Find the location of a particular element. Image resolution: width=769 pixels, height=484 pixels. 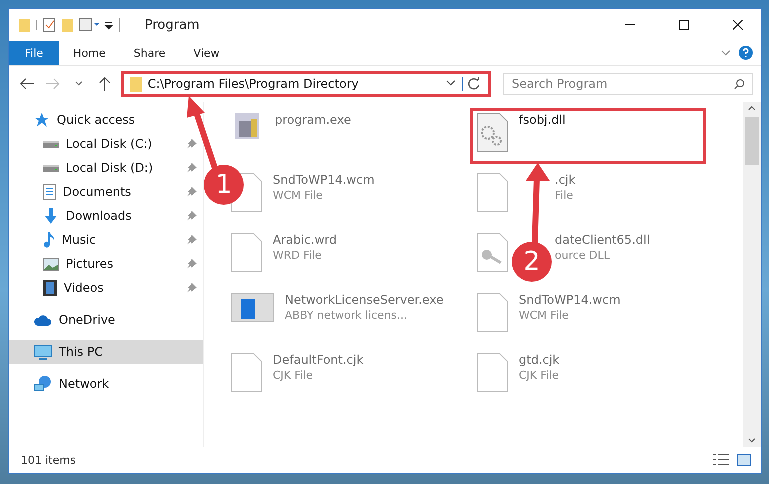

document-icon is located at coordinates (49, 192).